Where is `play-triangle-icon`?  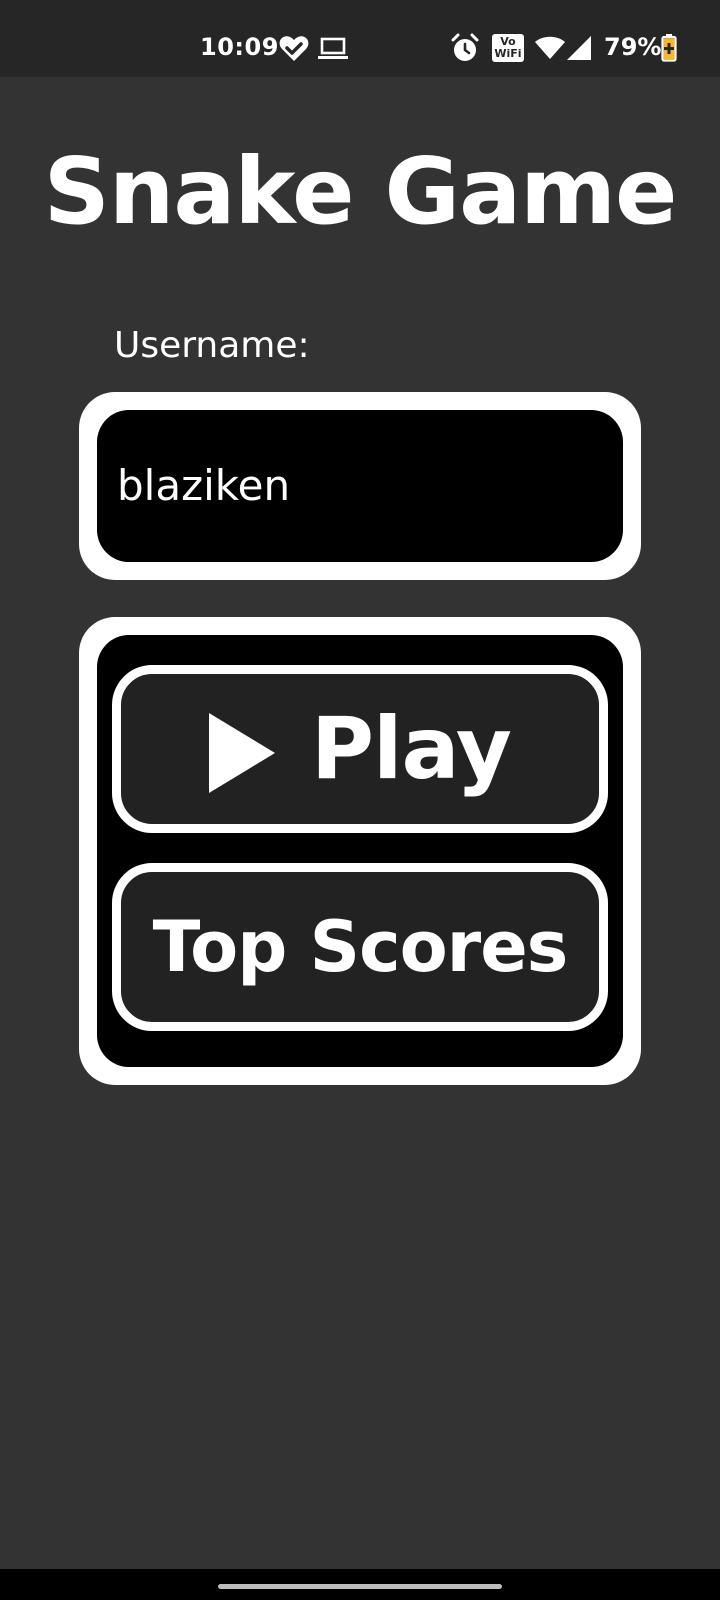 play-triangle-icon is located at coordinates (242, 753).